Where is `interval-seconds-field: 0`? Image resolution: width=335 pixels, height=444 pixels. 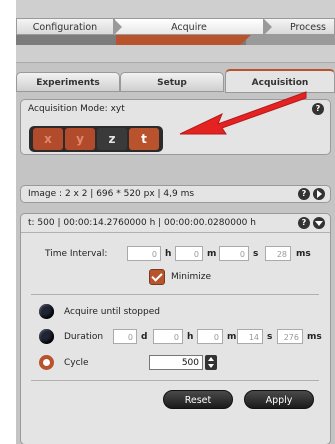 interval-seconds-field: 0 is located at coordinates (234, 253).